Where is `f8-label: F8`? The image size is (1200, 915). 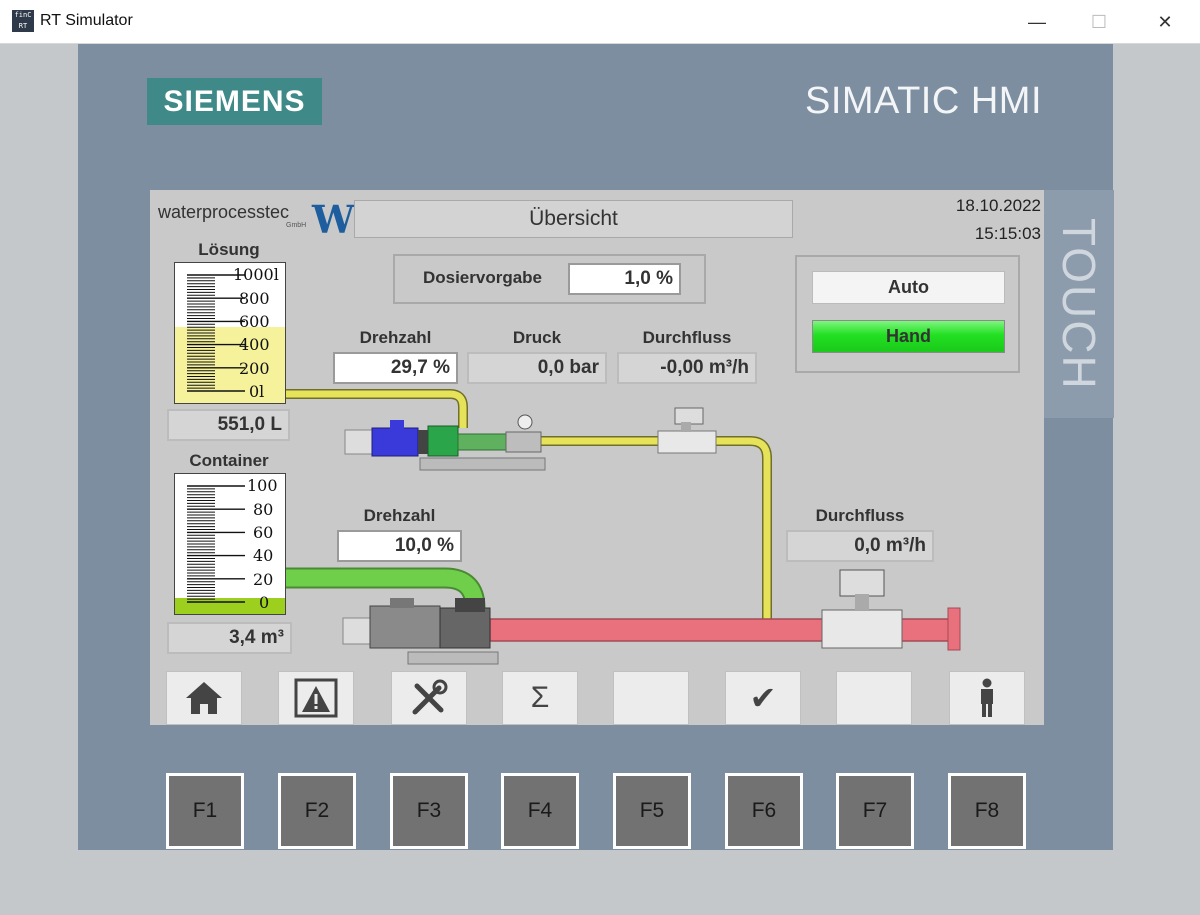
f8-label: F8 is located at coordinates (987, 811).